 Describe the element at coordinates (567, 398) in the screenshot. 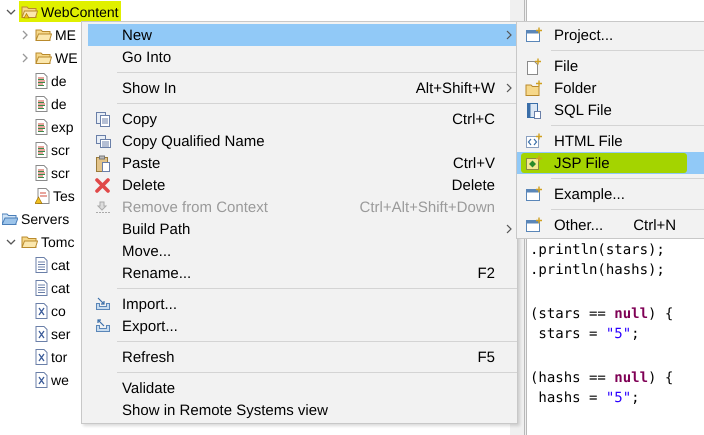

I see `code-text: hashs =` at that location.